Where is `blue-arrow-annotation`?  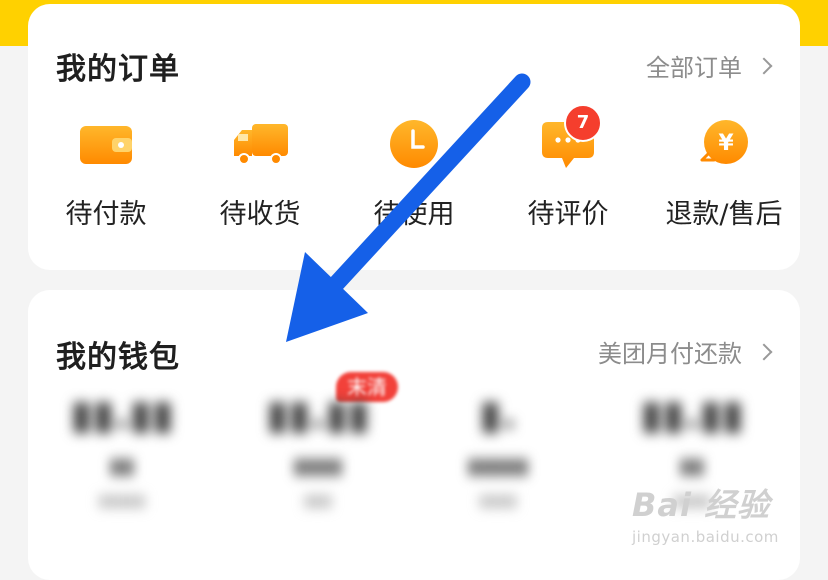
blue-arrow-annotation is located at coordinates (408, 207).